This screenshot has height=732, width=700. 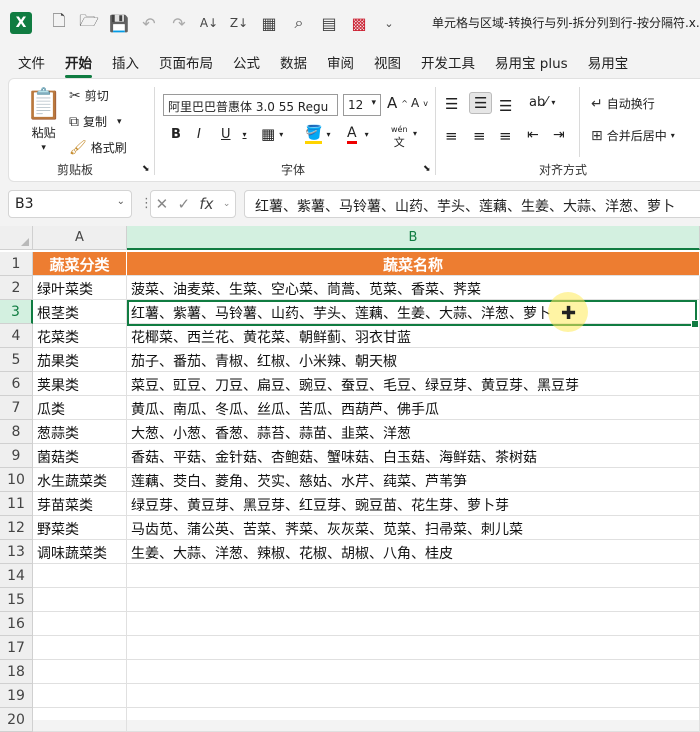 I want to click on table-cell: 菌菇类, so click(x=80, y=456).